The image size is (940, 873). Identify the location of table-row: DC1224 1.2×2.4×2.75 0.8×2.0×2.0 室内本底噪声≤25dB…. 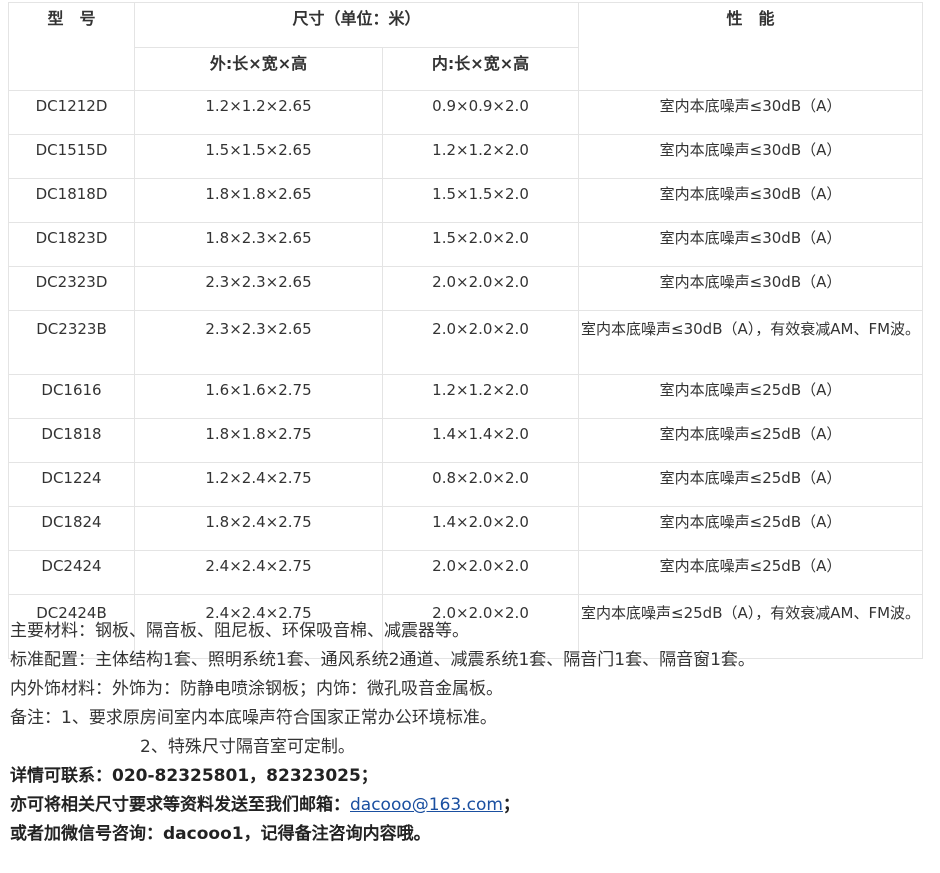
(466, 484).